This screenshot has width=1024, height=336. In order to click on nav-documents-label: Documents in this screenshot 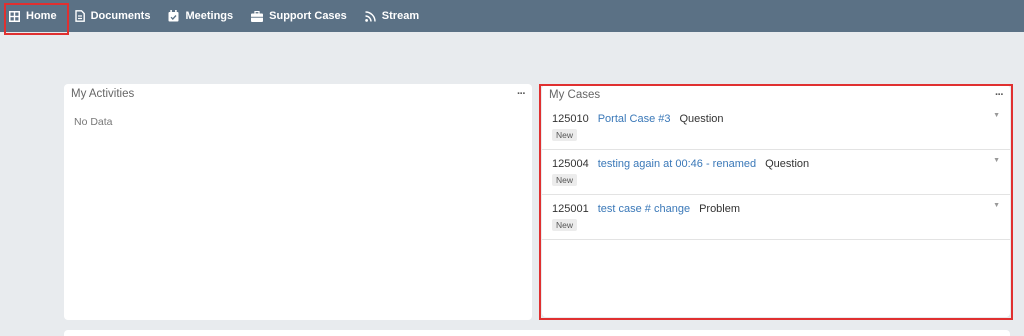, I will do `click(120, 16)`.